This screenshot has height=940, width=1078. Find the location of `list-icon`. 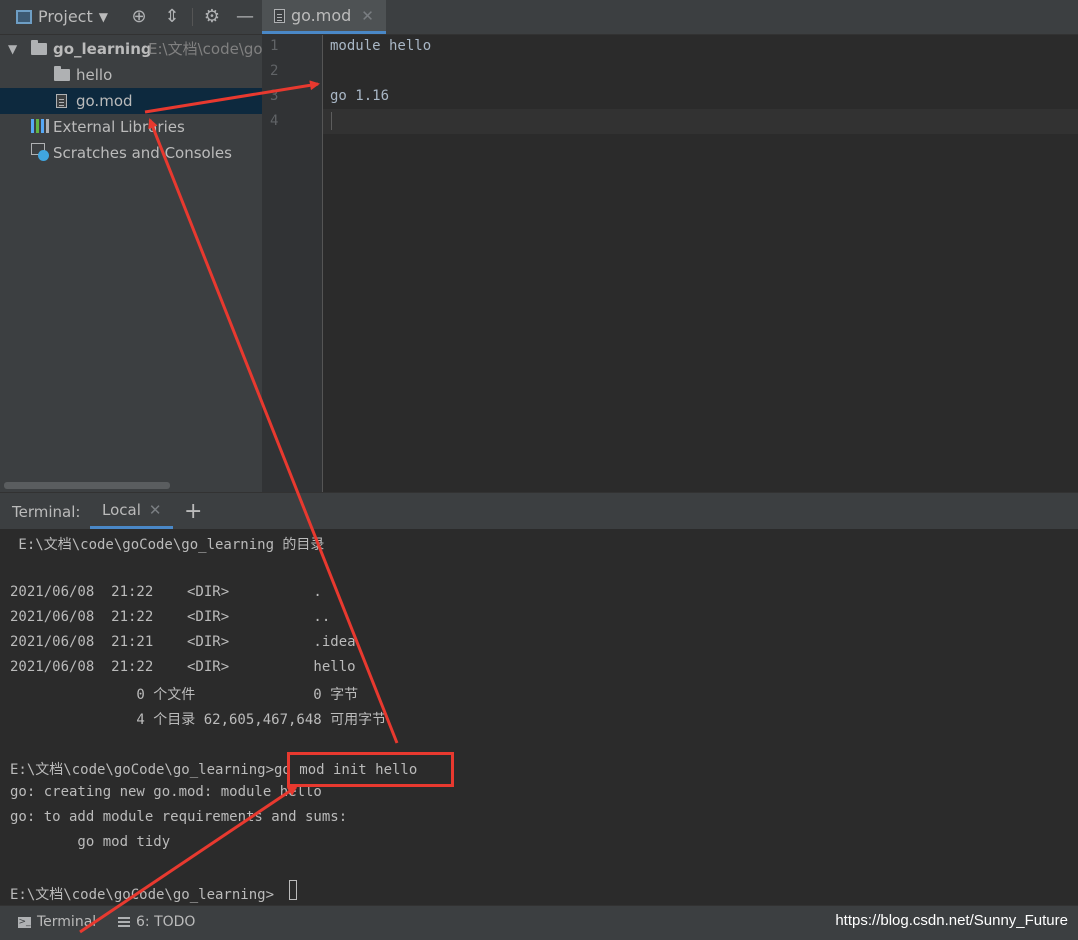

list-icon is located at coordinates (124, 922).